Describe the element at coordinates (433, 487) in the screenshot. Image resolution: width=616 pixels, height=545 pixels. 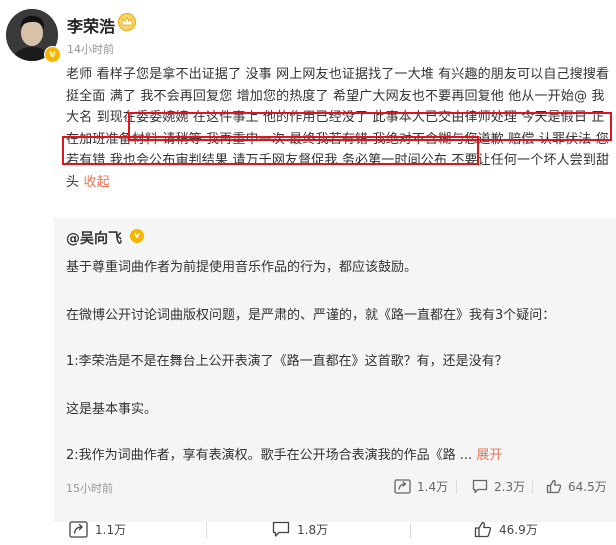
I see `repost-forward-count: 1.4万` at that location.